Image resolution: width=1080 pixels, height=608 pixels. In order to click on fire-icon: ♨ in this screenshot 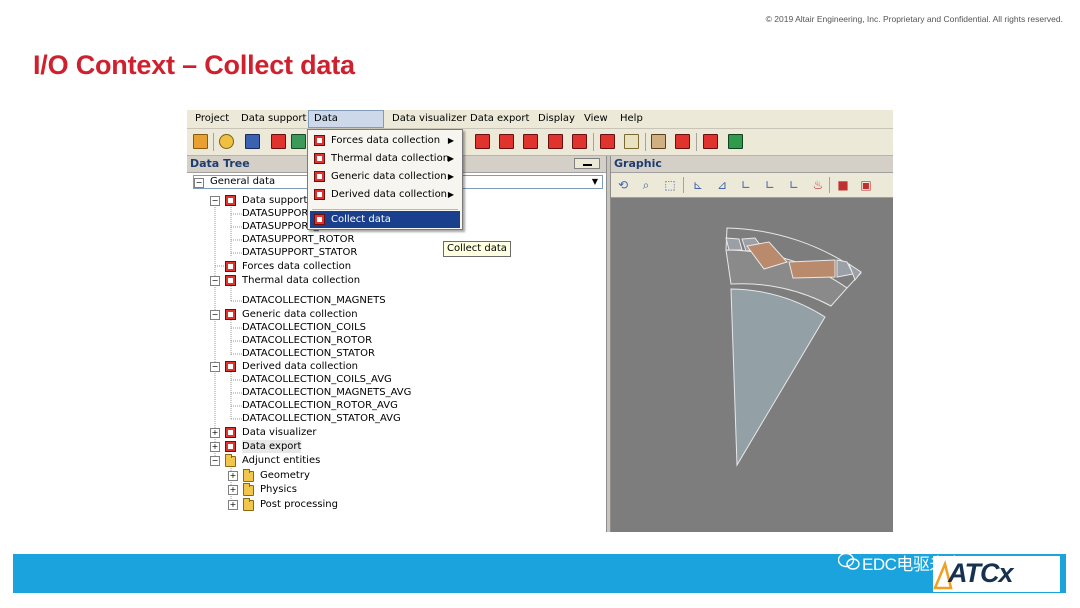, I will do `click(818, 185)`.